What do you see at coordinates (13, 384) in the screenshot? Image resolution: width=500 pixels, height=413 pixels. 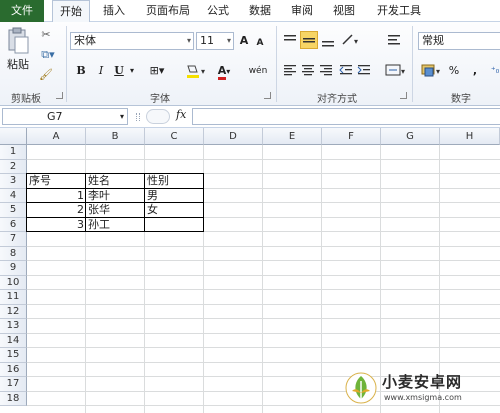 I see `row-header-17: 17` at bounding box center [13, 384].